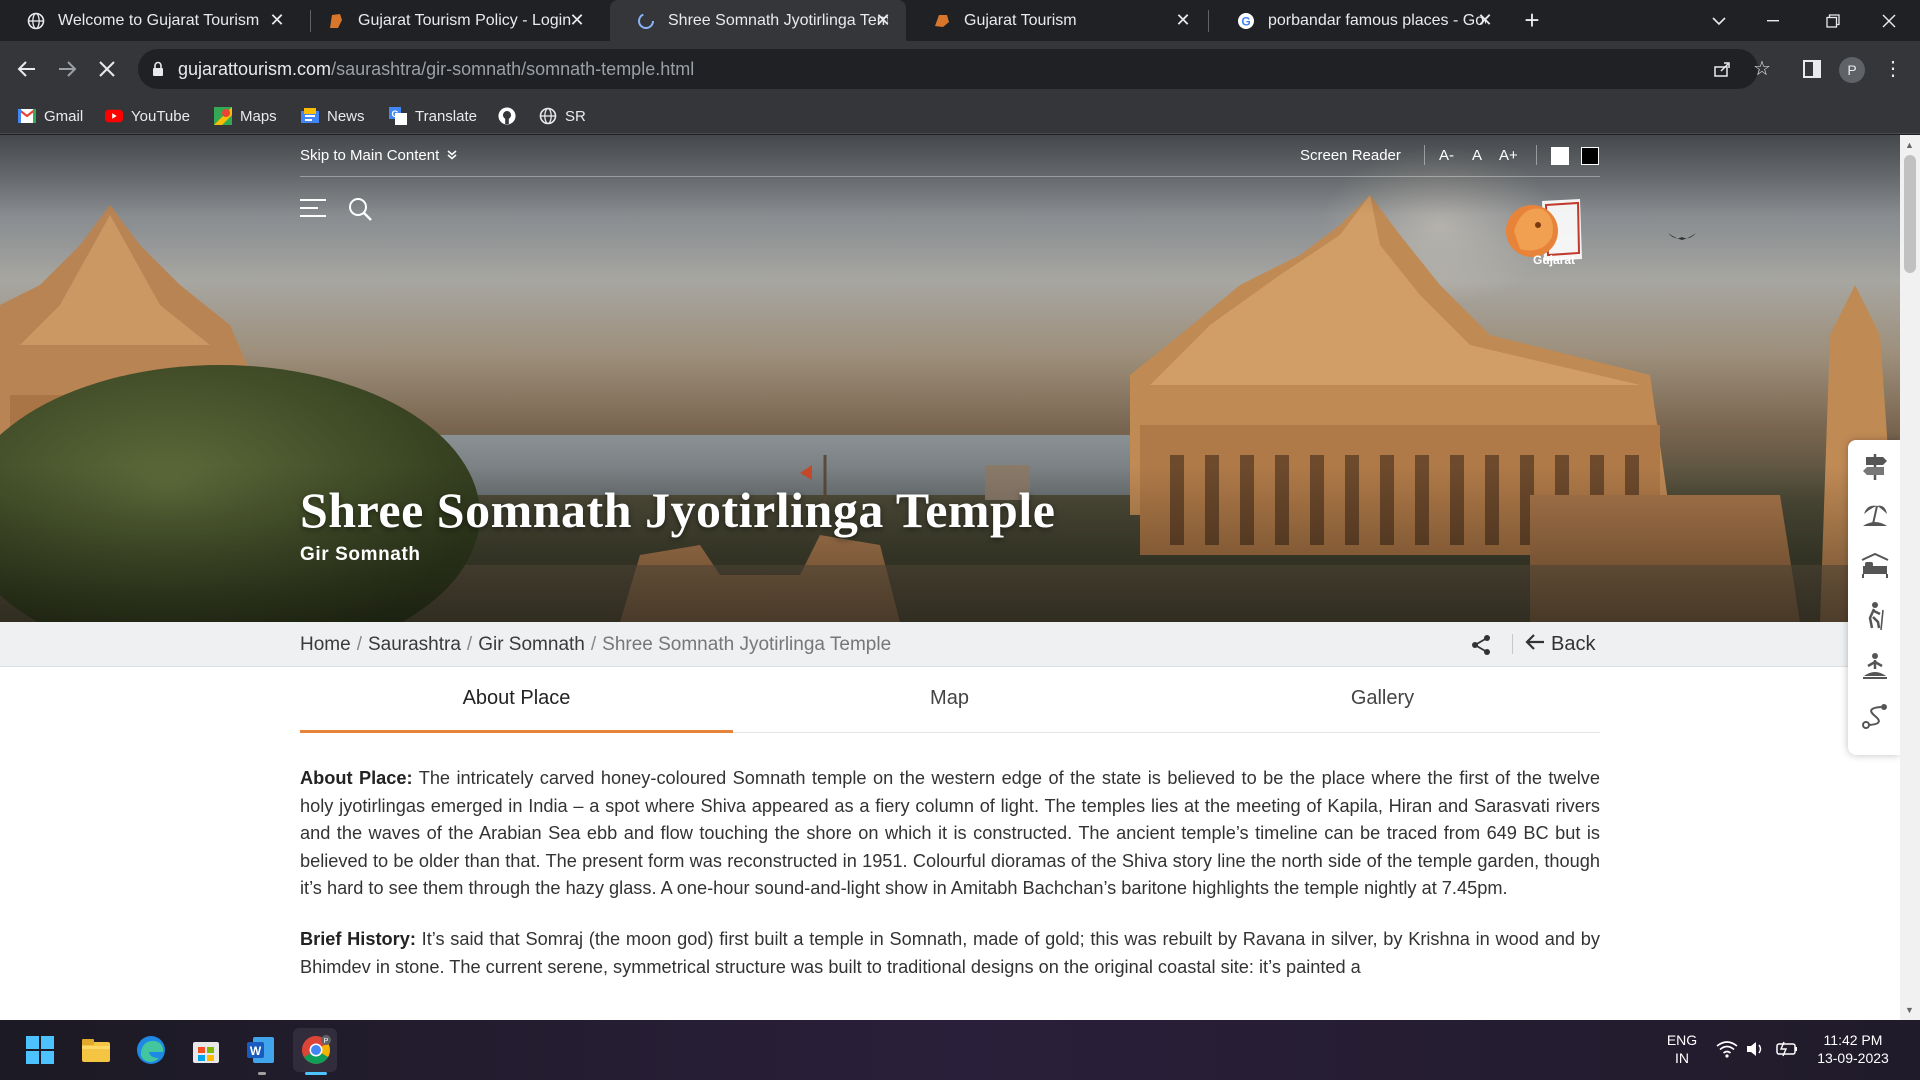 Image resolution: width=1920 pixels, height=1080 pixels. I want to click on breadcrumb-gir-somnath: Gir Somnath, so click(531, 644).